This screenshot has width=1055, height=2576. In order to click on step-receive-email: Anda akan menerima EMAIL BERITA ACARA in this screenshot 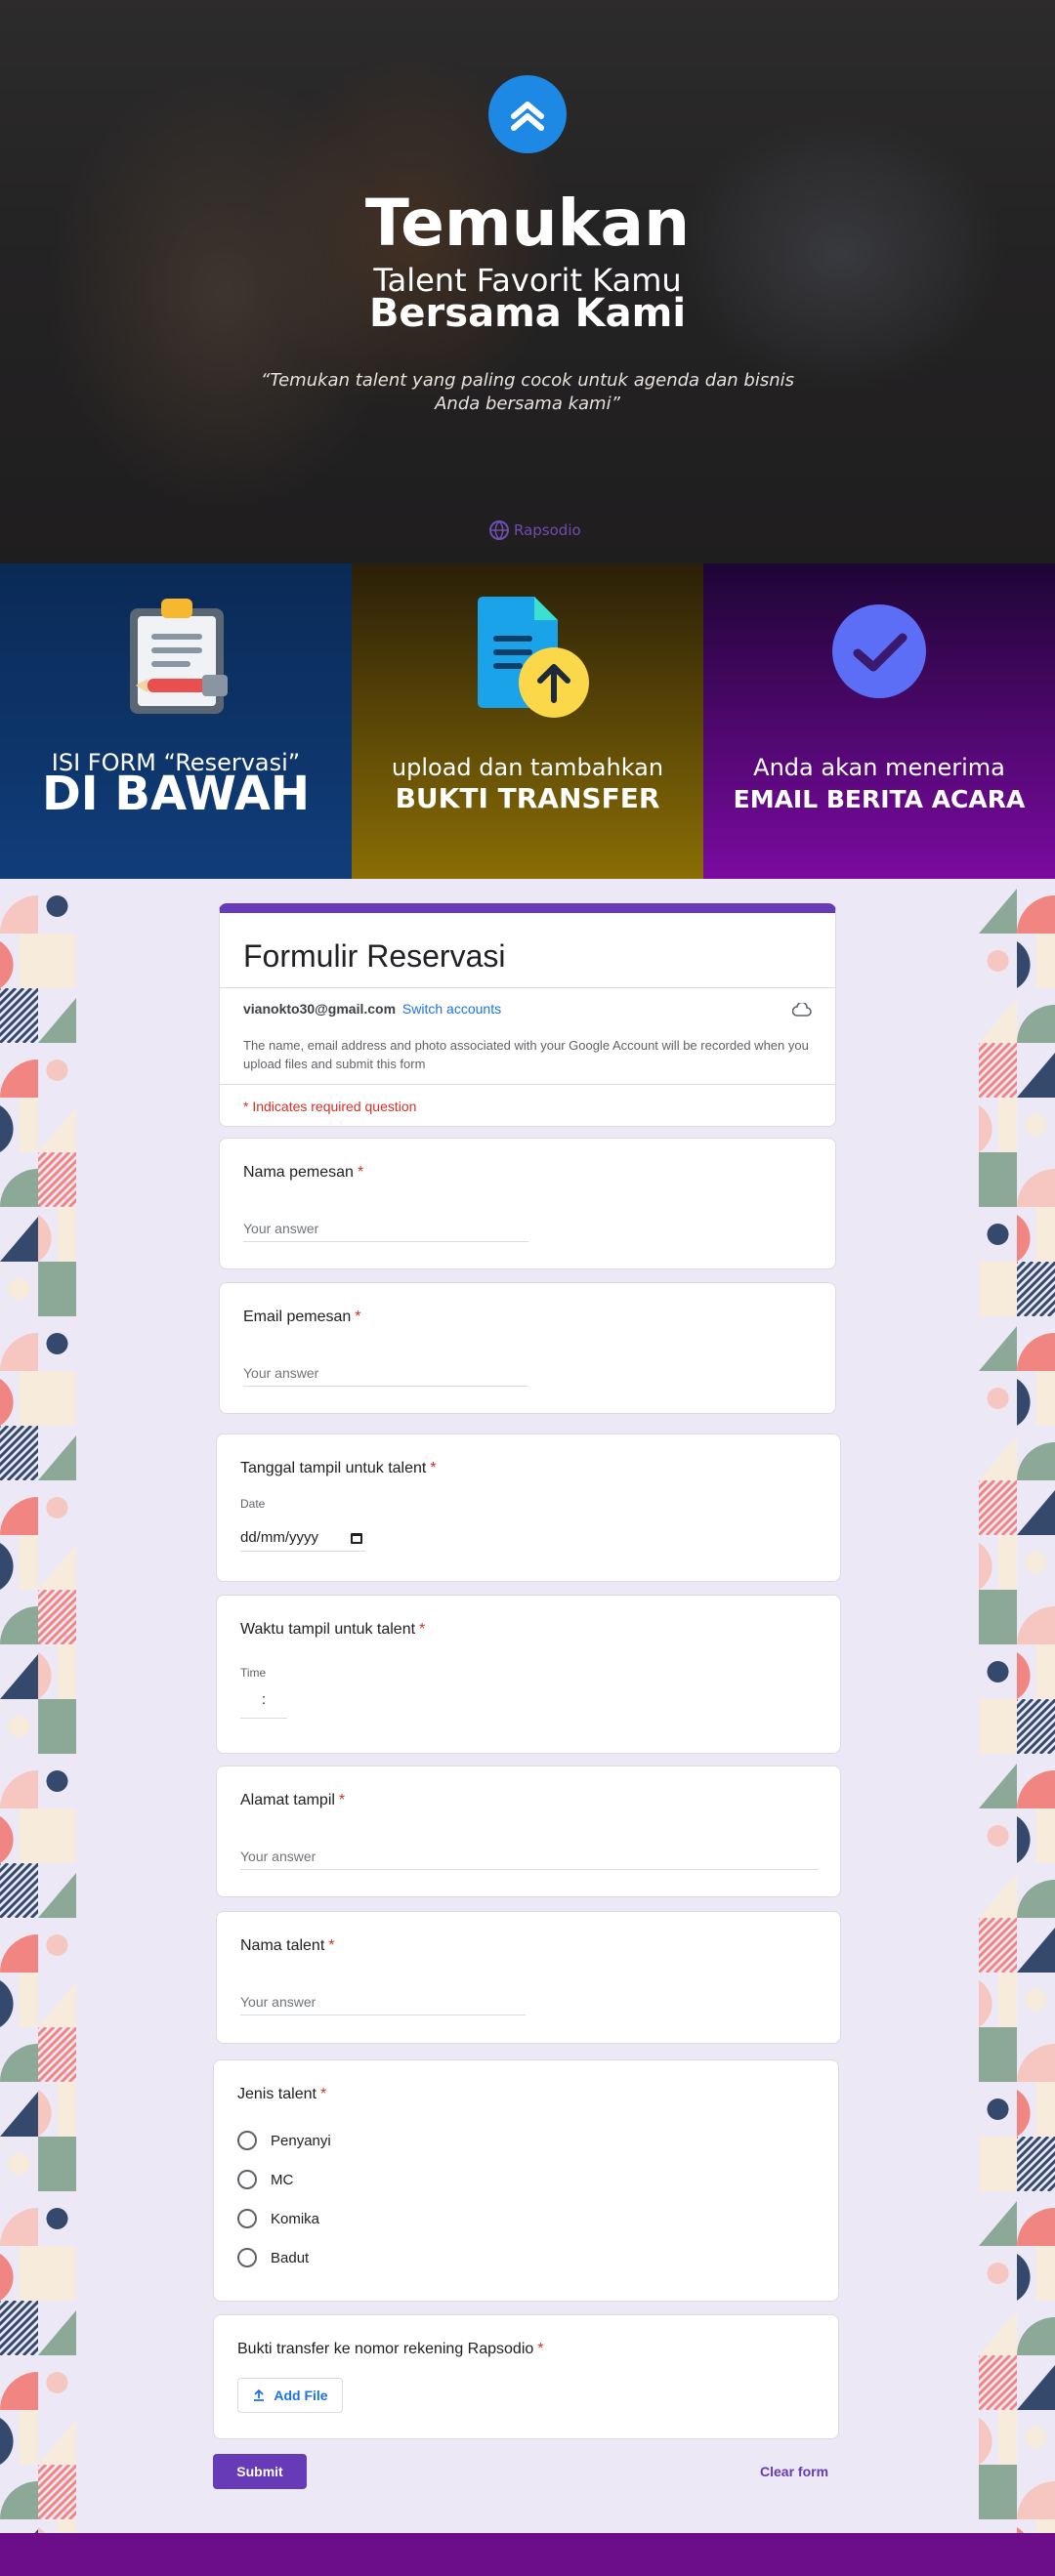, I will do `click(879, 721)`.